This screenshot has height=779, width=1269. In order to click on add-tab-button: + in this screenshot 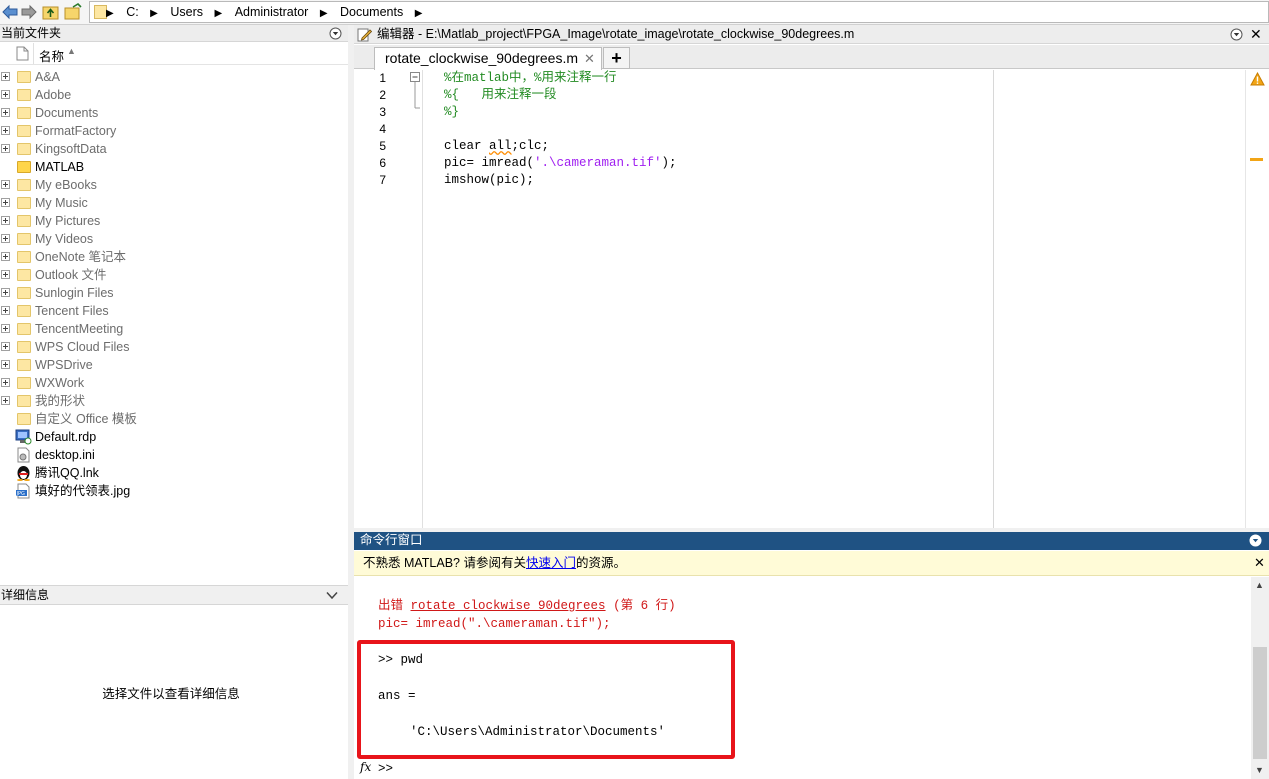, I will do `click(616, 58)`.